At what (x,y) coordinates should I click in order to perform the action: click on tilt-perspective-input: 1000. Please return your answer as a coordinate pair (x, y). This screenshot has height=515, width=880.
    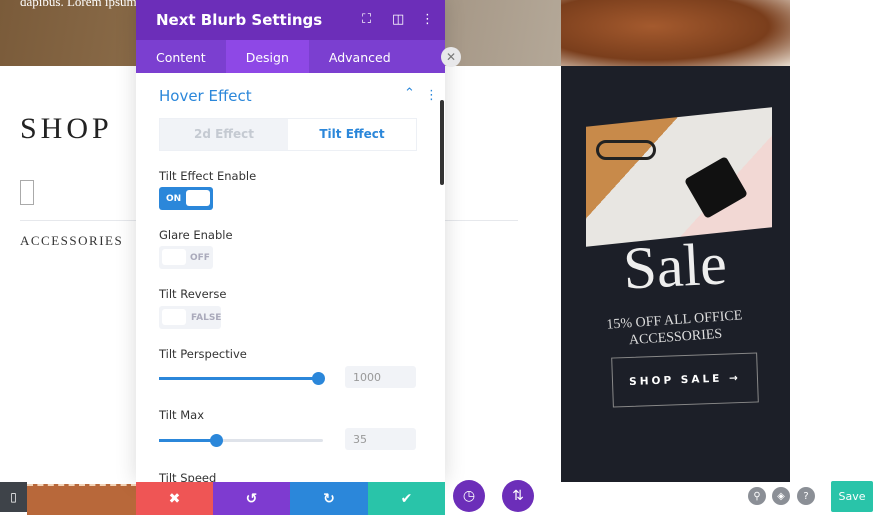
    Looking at the image, I should click on (380, 377).